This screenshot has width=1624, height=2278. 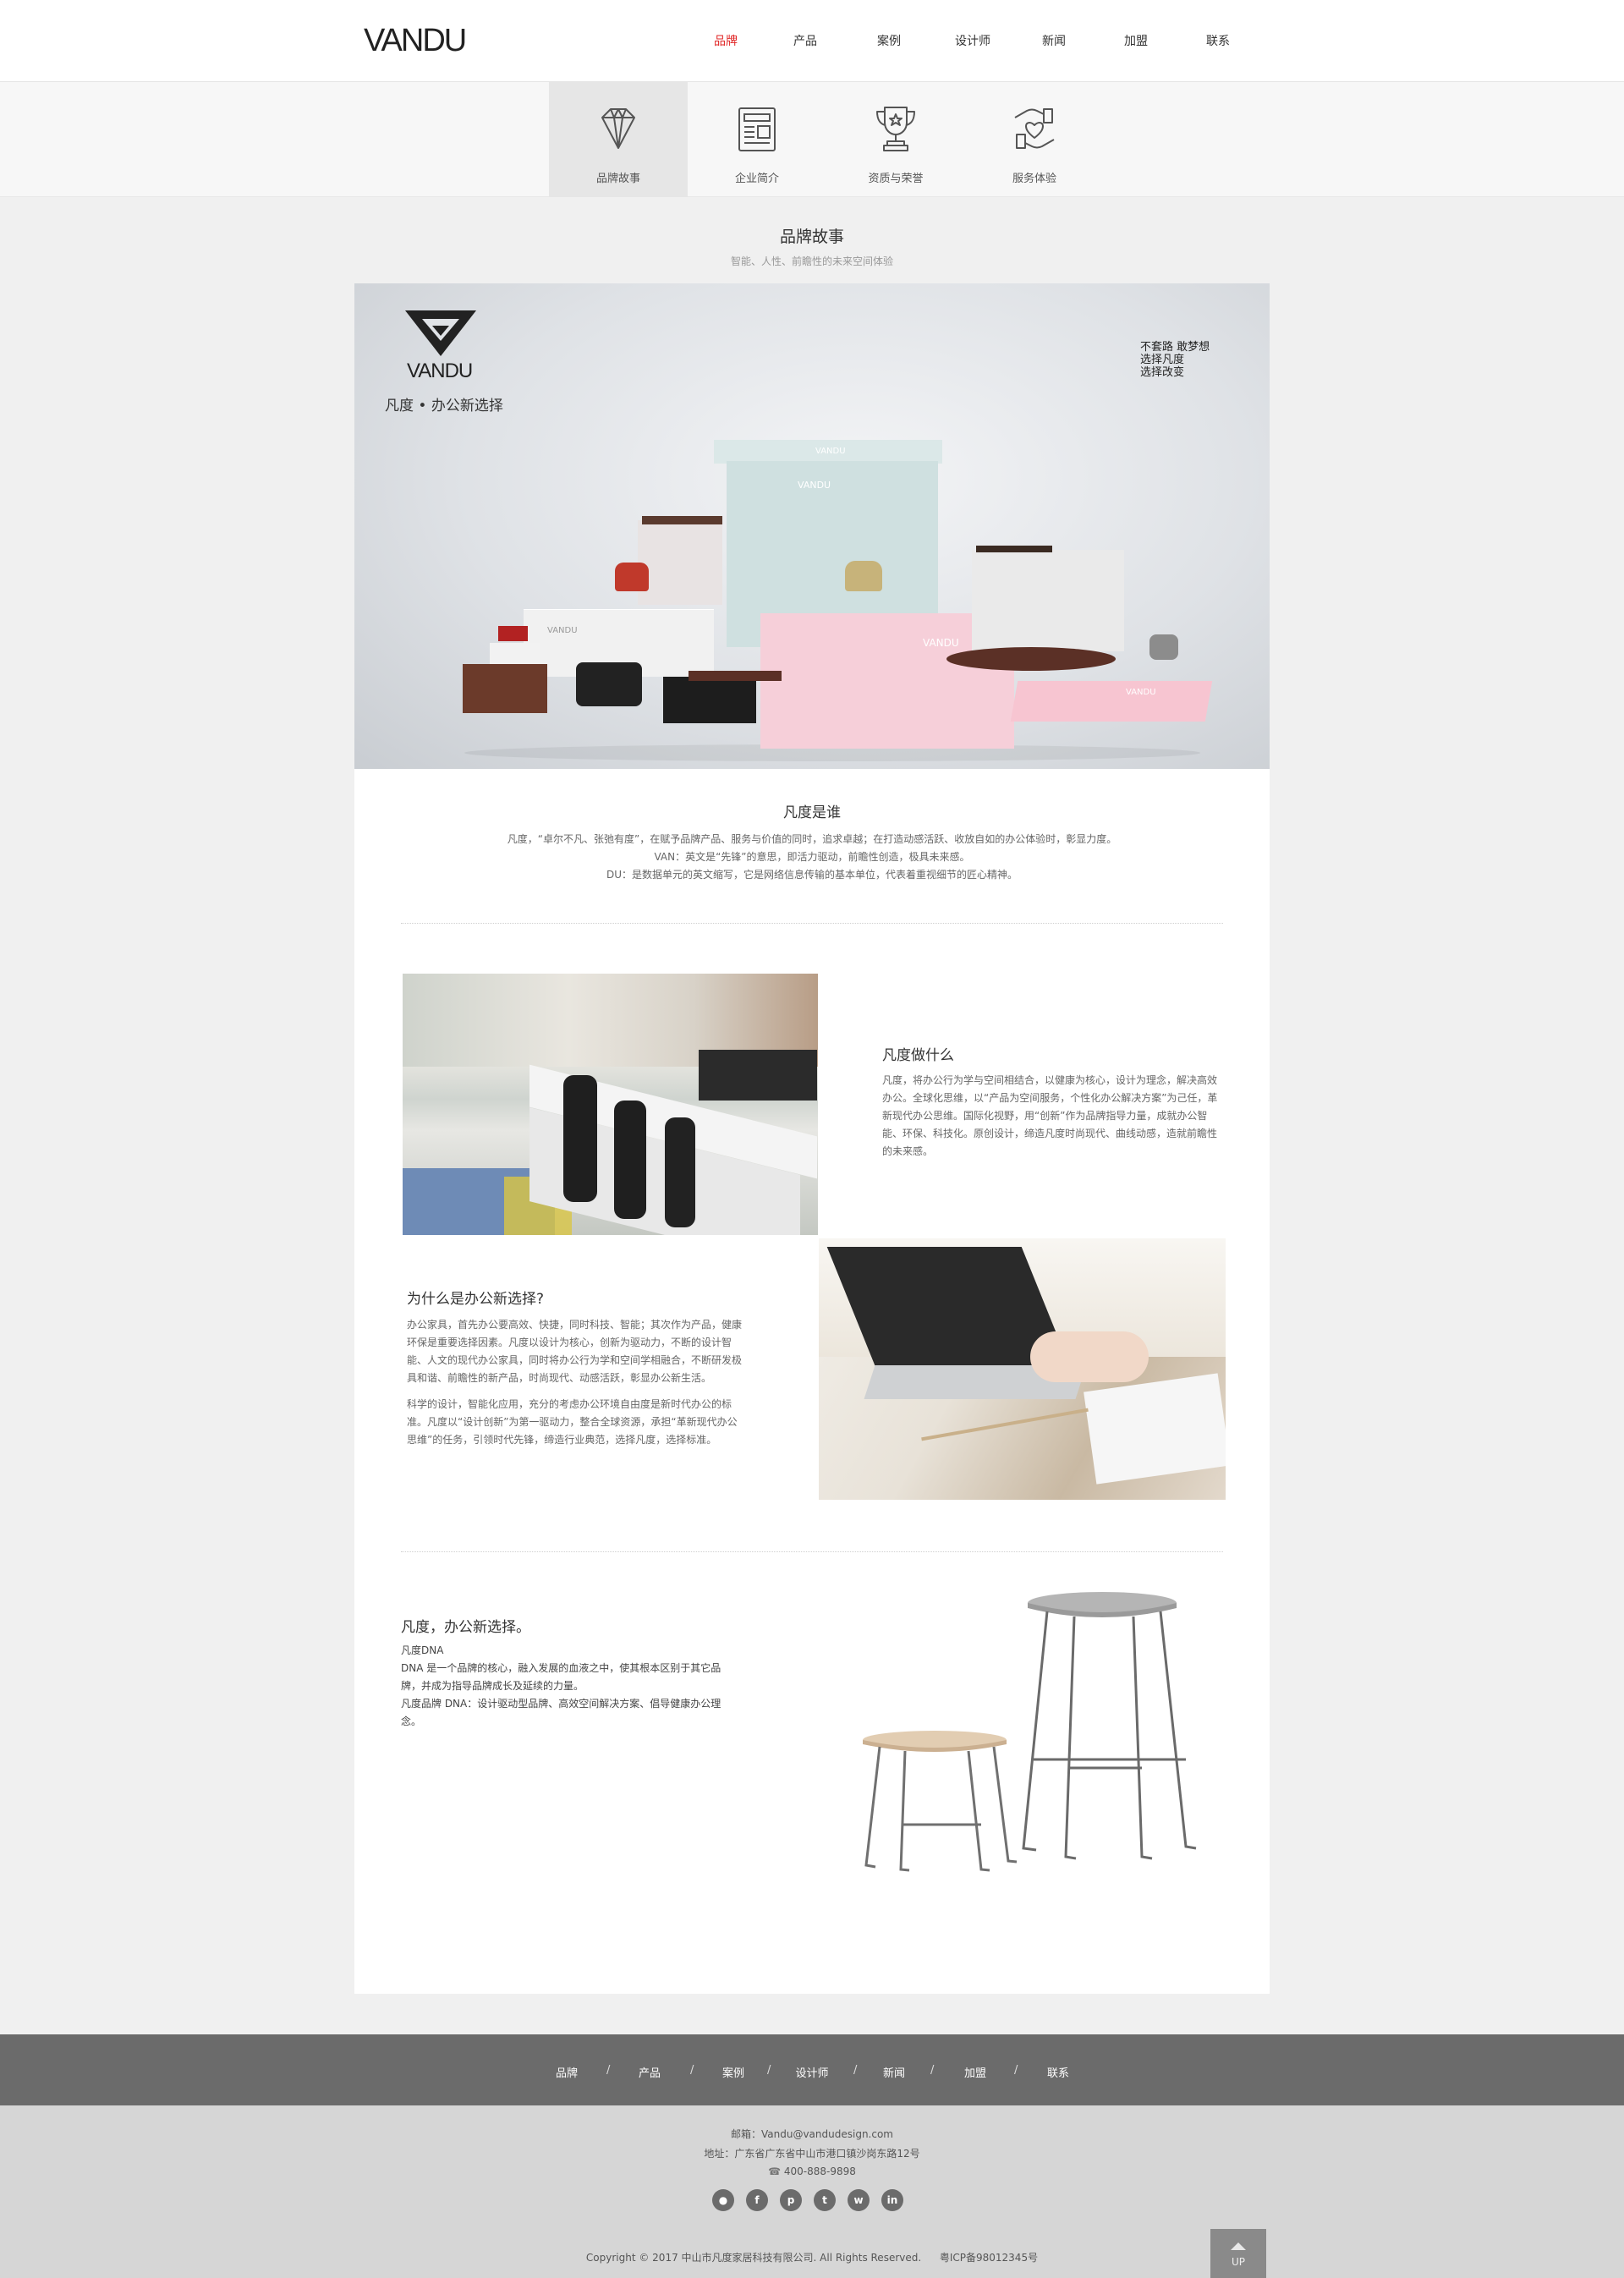 What do you see at coordinates (1218, 40) in the screenshot?
I see `nav-item-contact: 联系` at bounding box center [1218, 40].